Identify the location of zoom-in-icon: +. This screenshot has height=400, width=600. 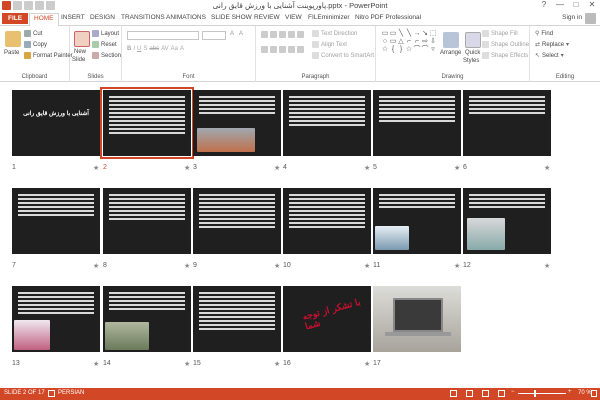
(570, 392).